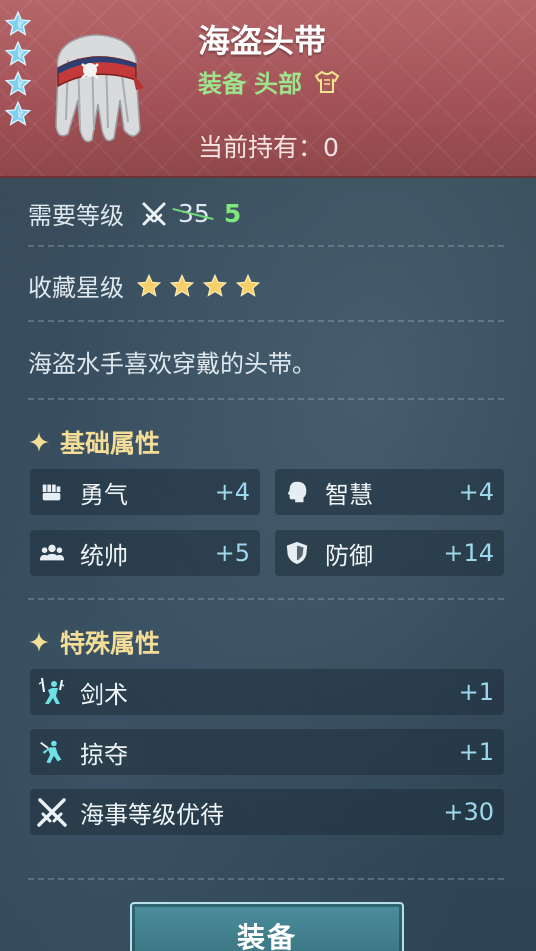 This screenshot has height=951, width=536. What do you see at coordinates (104, 694) in the screenshot?
I see `stat-name: 剑术` at bounding box center [104, 694].